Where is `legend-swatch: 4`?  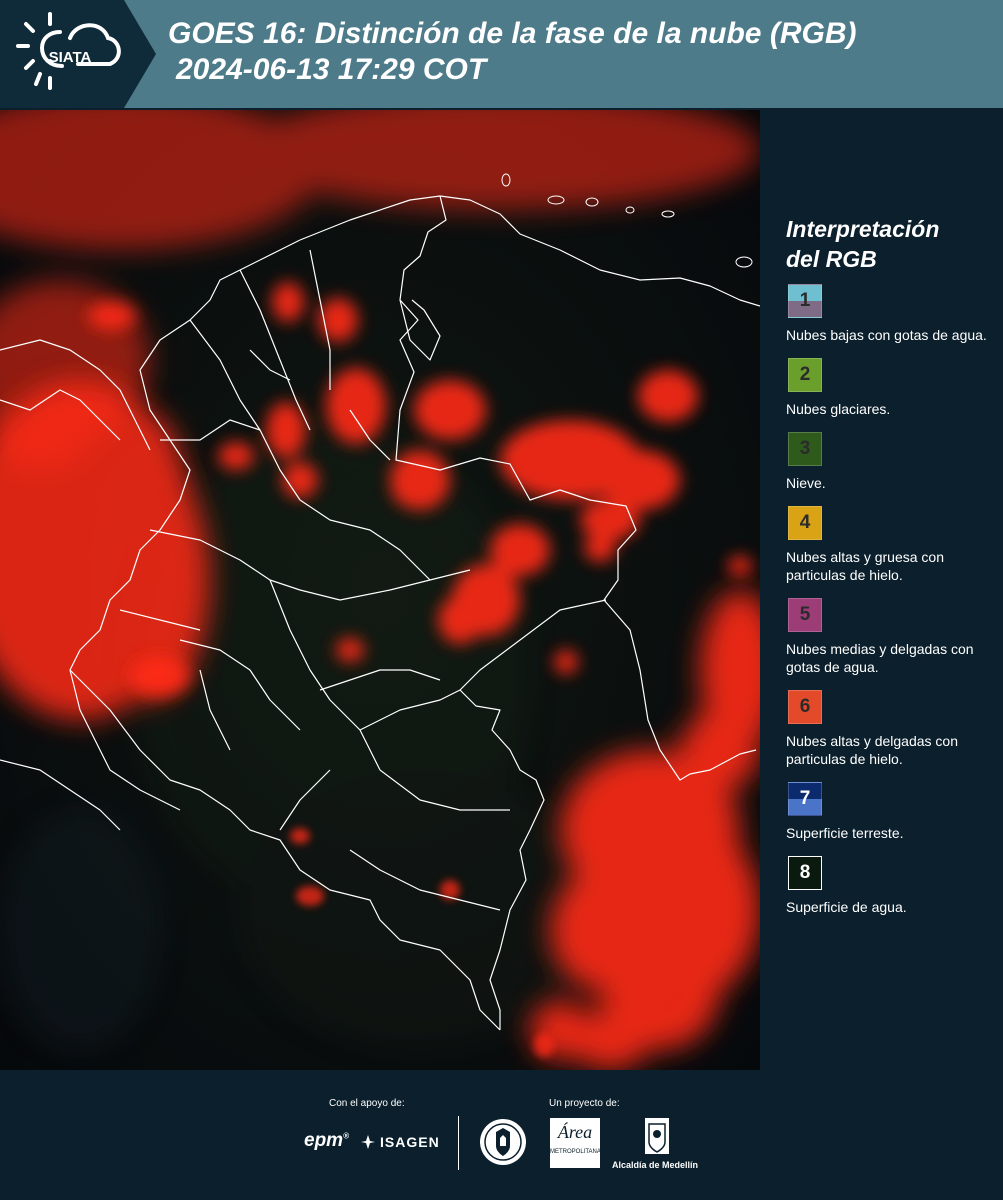
legend-swatch: 4 is located at coordinates (805, 523).